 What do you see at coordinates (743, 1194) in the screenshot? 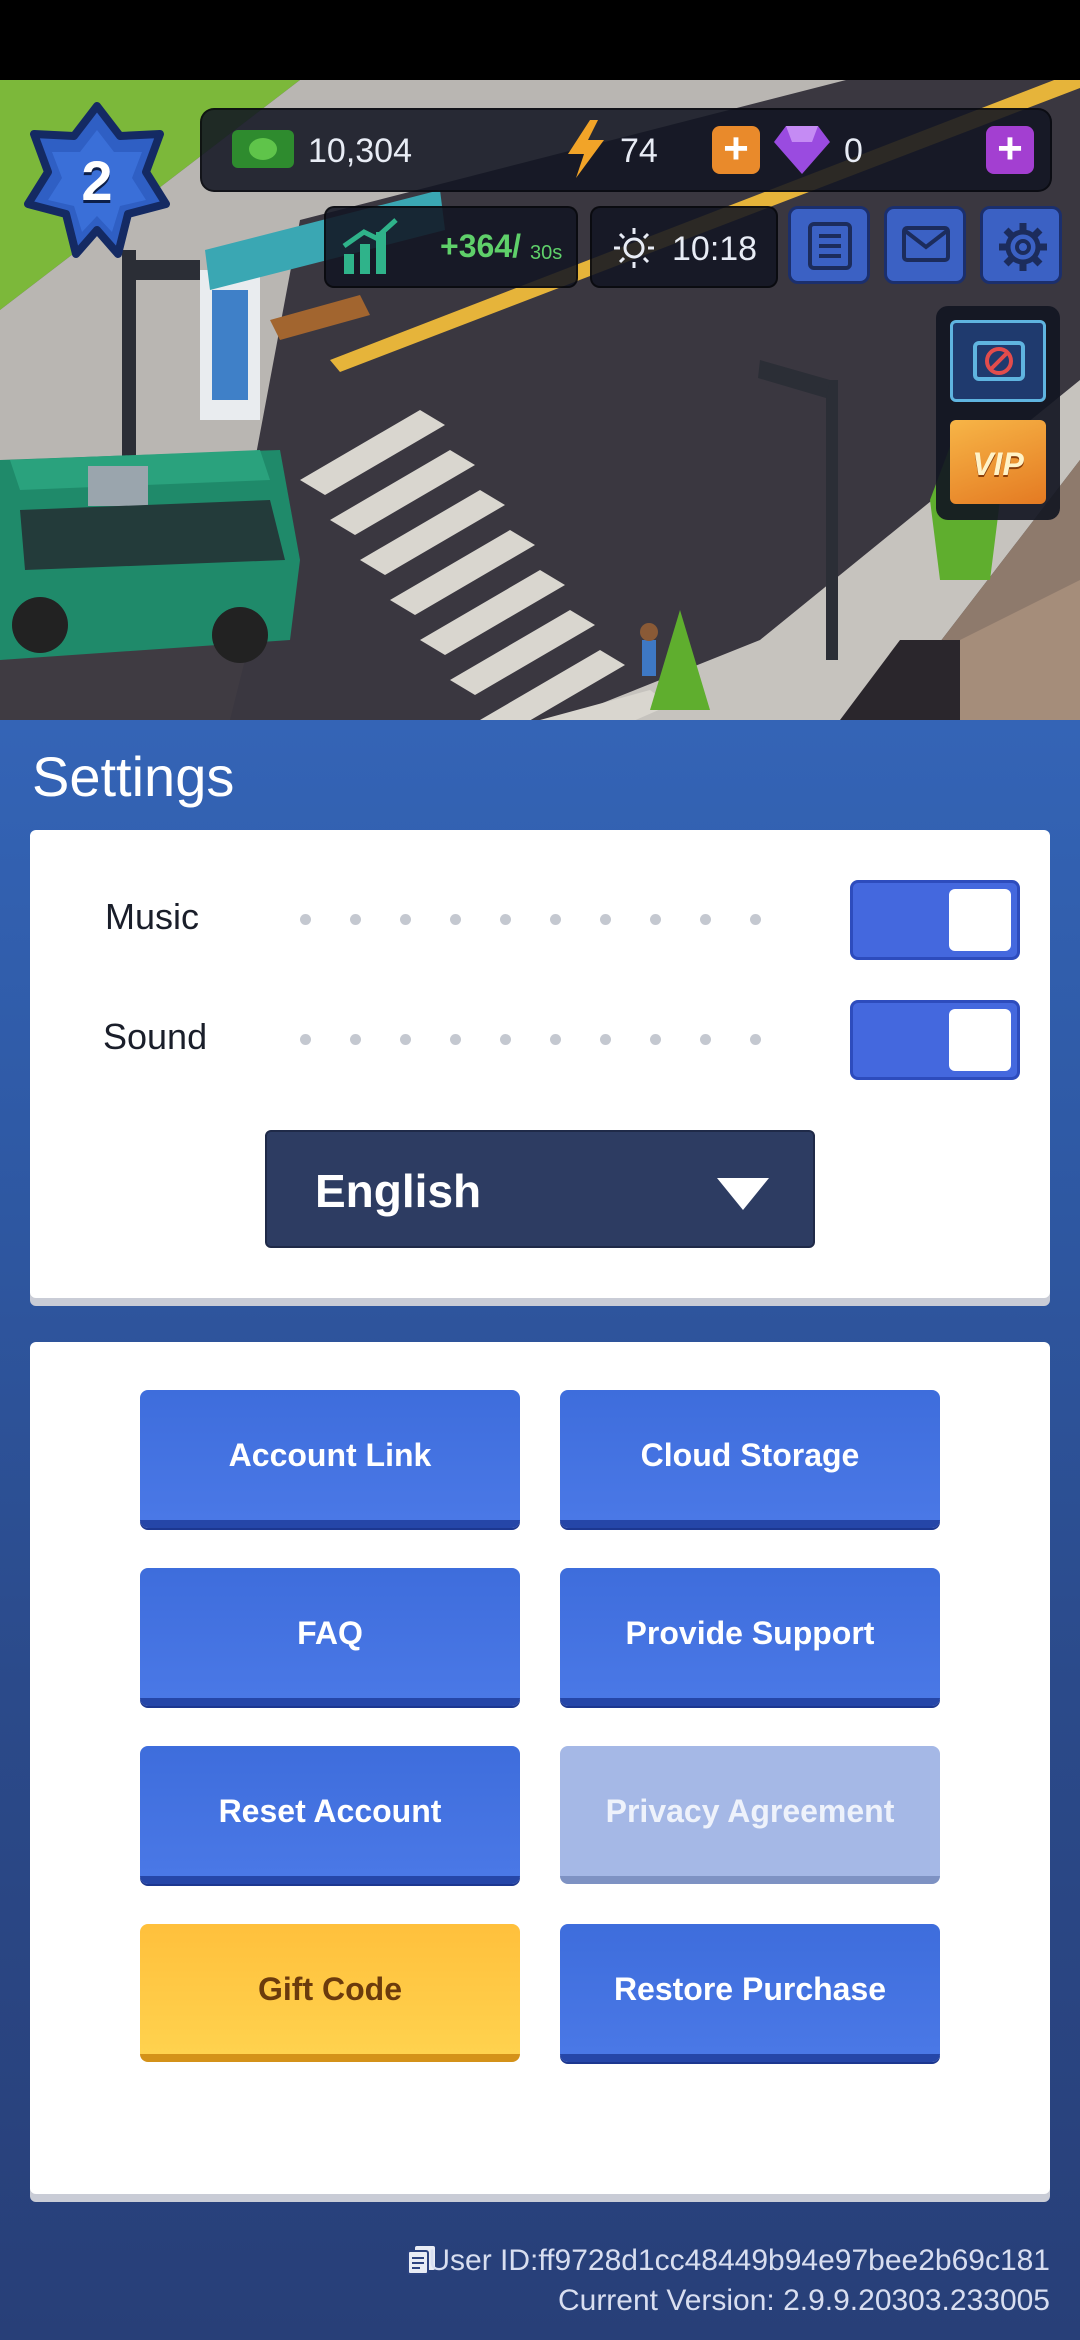
I see `chevron-down-icon` at bounding box center [743, 1194].